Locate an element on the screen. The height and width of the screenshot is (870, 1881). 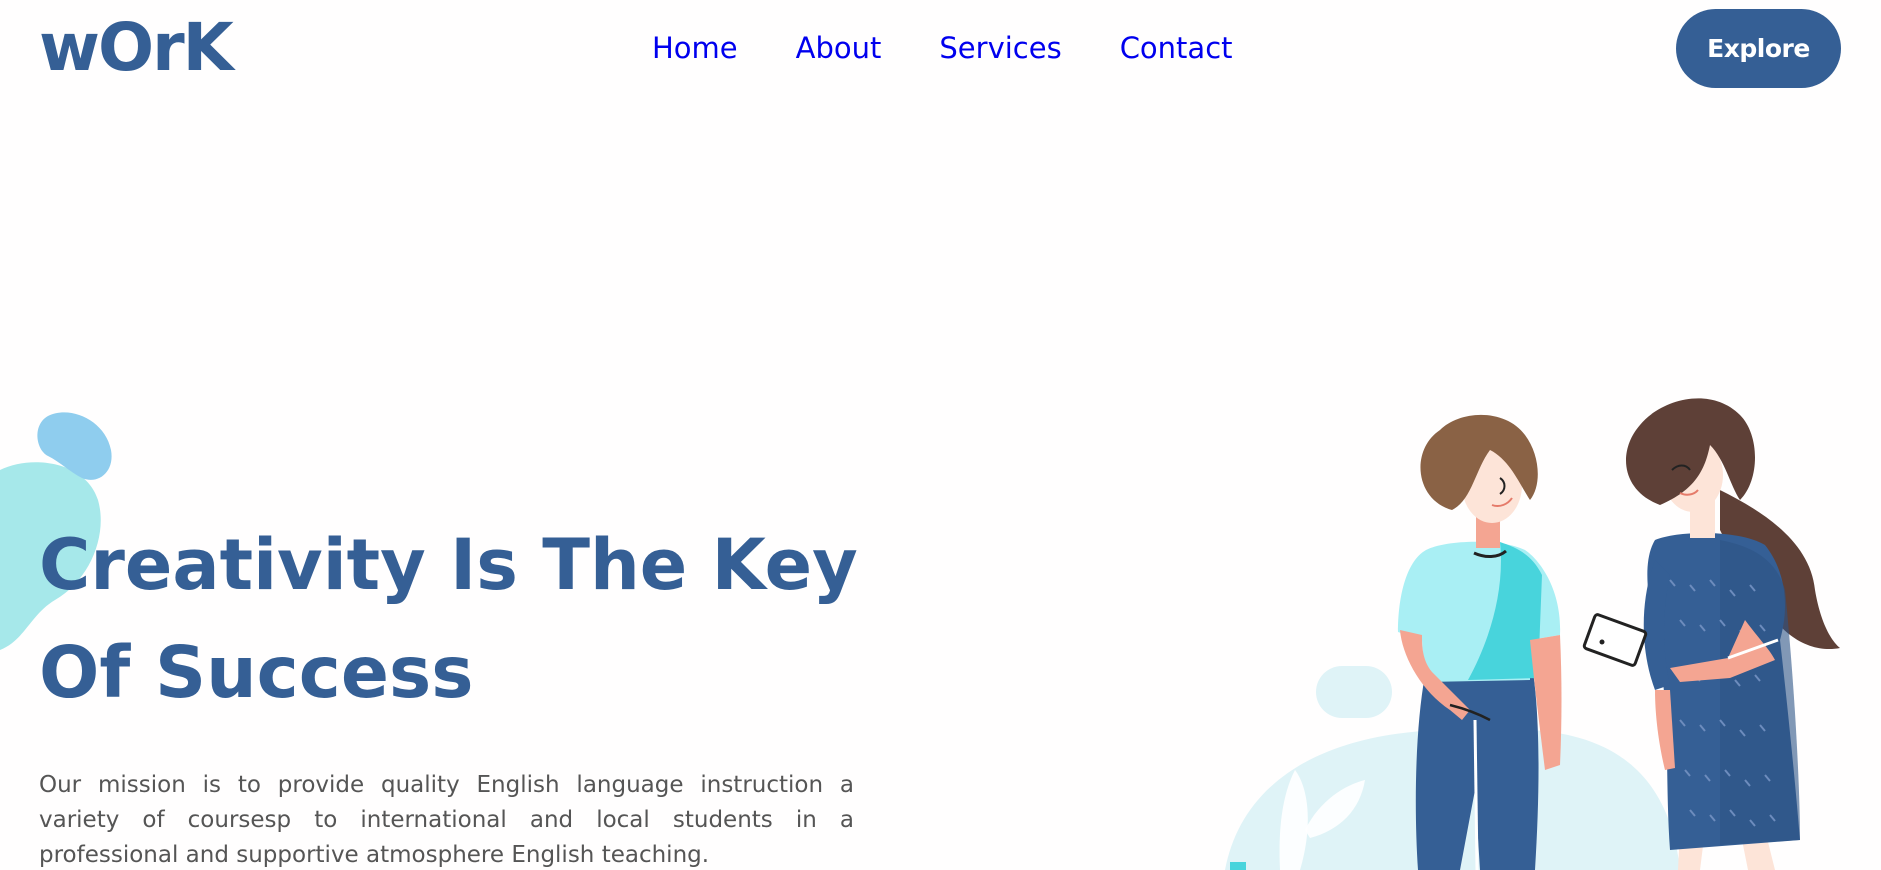
phone is located at coordinates (1615, 640).